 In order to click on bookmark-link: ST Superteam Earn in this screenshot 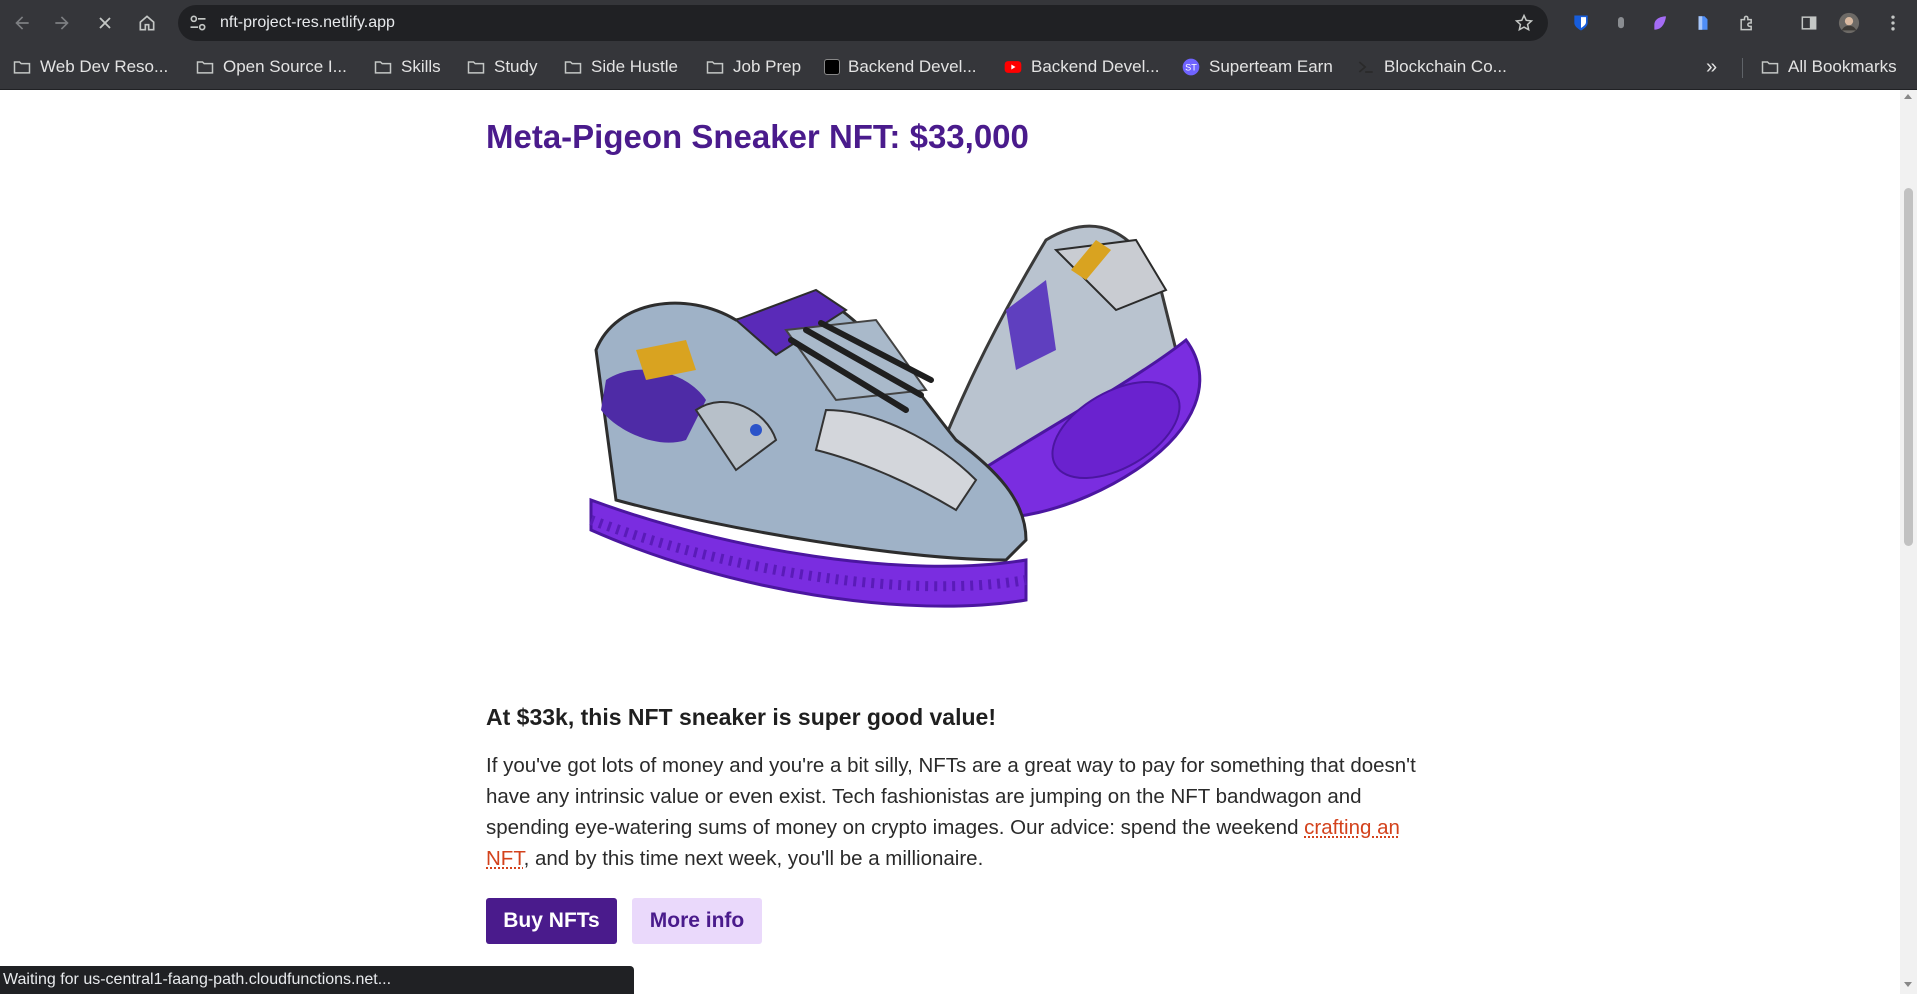, I will do `click(1257, 67)`.